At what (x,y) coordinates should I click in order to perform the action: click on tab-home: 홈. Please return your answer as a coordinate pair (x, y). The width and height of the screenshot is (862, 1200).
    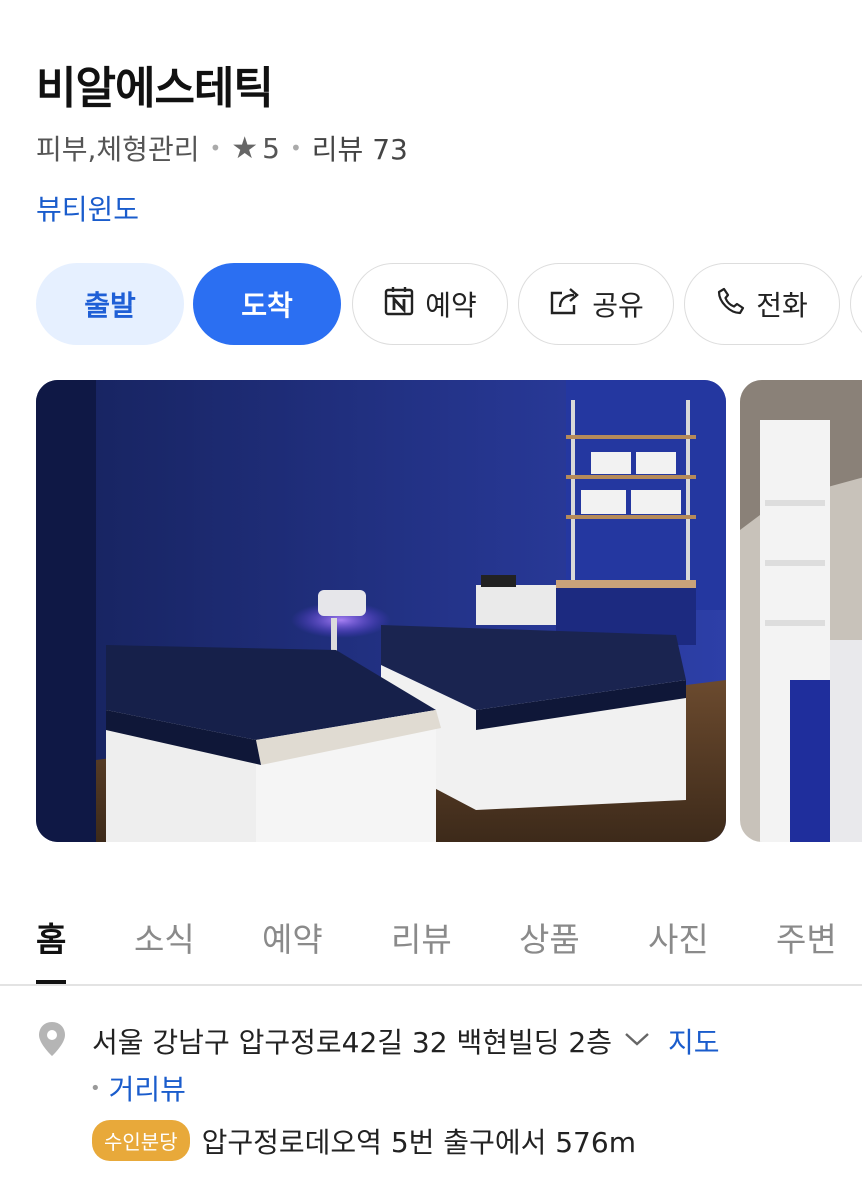
    Looking at the image, I should click on (51, 937).